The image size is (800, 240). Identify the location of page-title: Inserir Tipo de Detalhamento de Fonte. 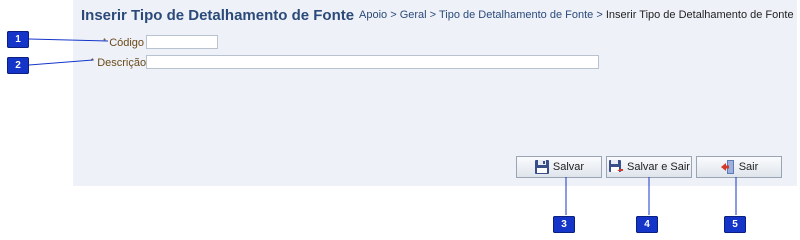
(218, 15).